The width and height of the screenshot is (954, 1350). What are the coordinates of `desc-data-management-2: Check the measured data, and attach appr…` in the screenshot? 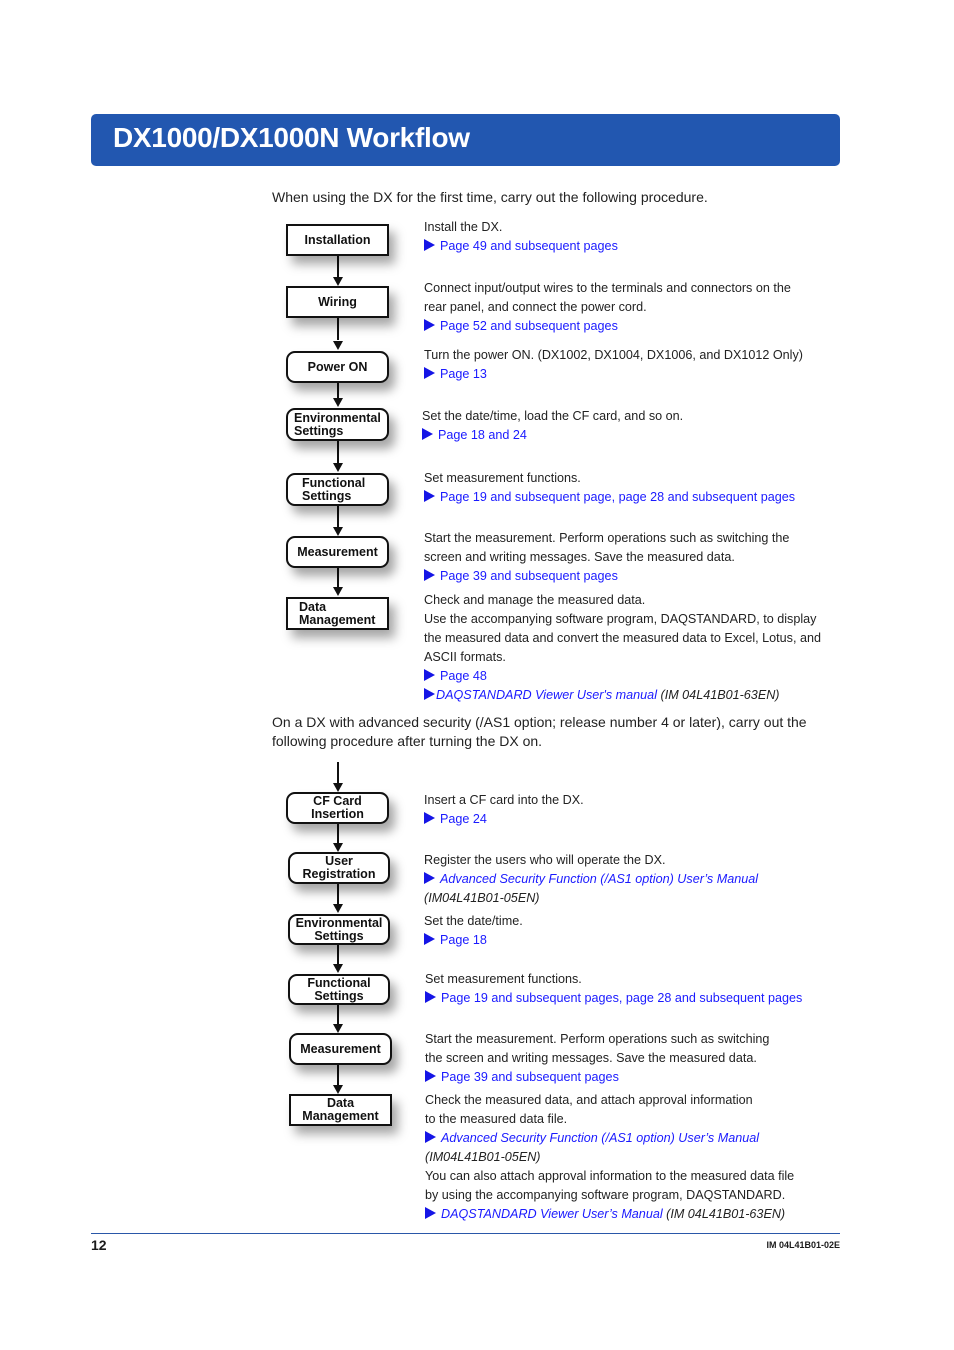 It's located at (610, 1157).